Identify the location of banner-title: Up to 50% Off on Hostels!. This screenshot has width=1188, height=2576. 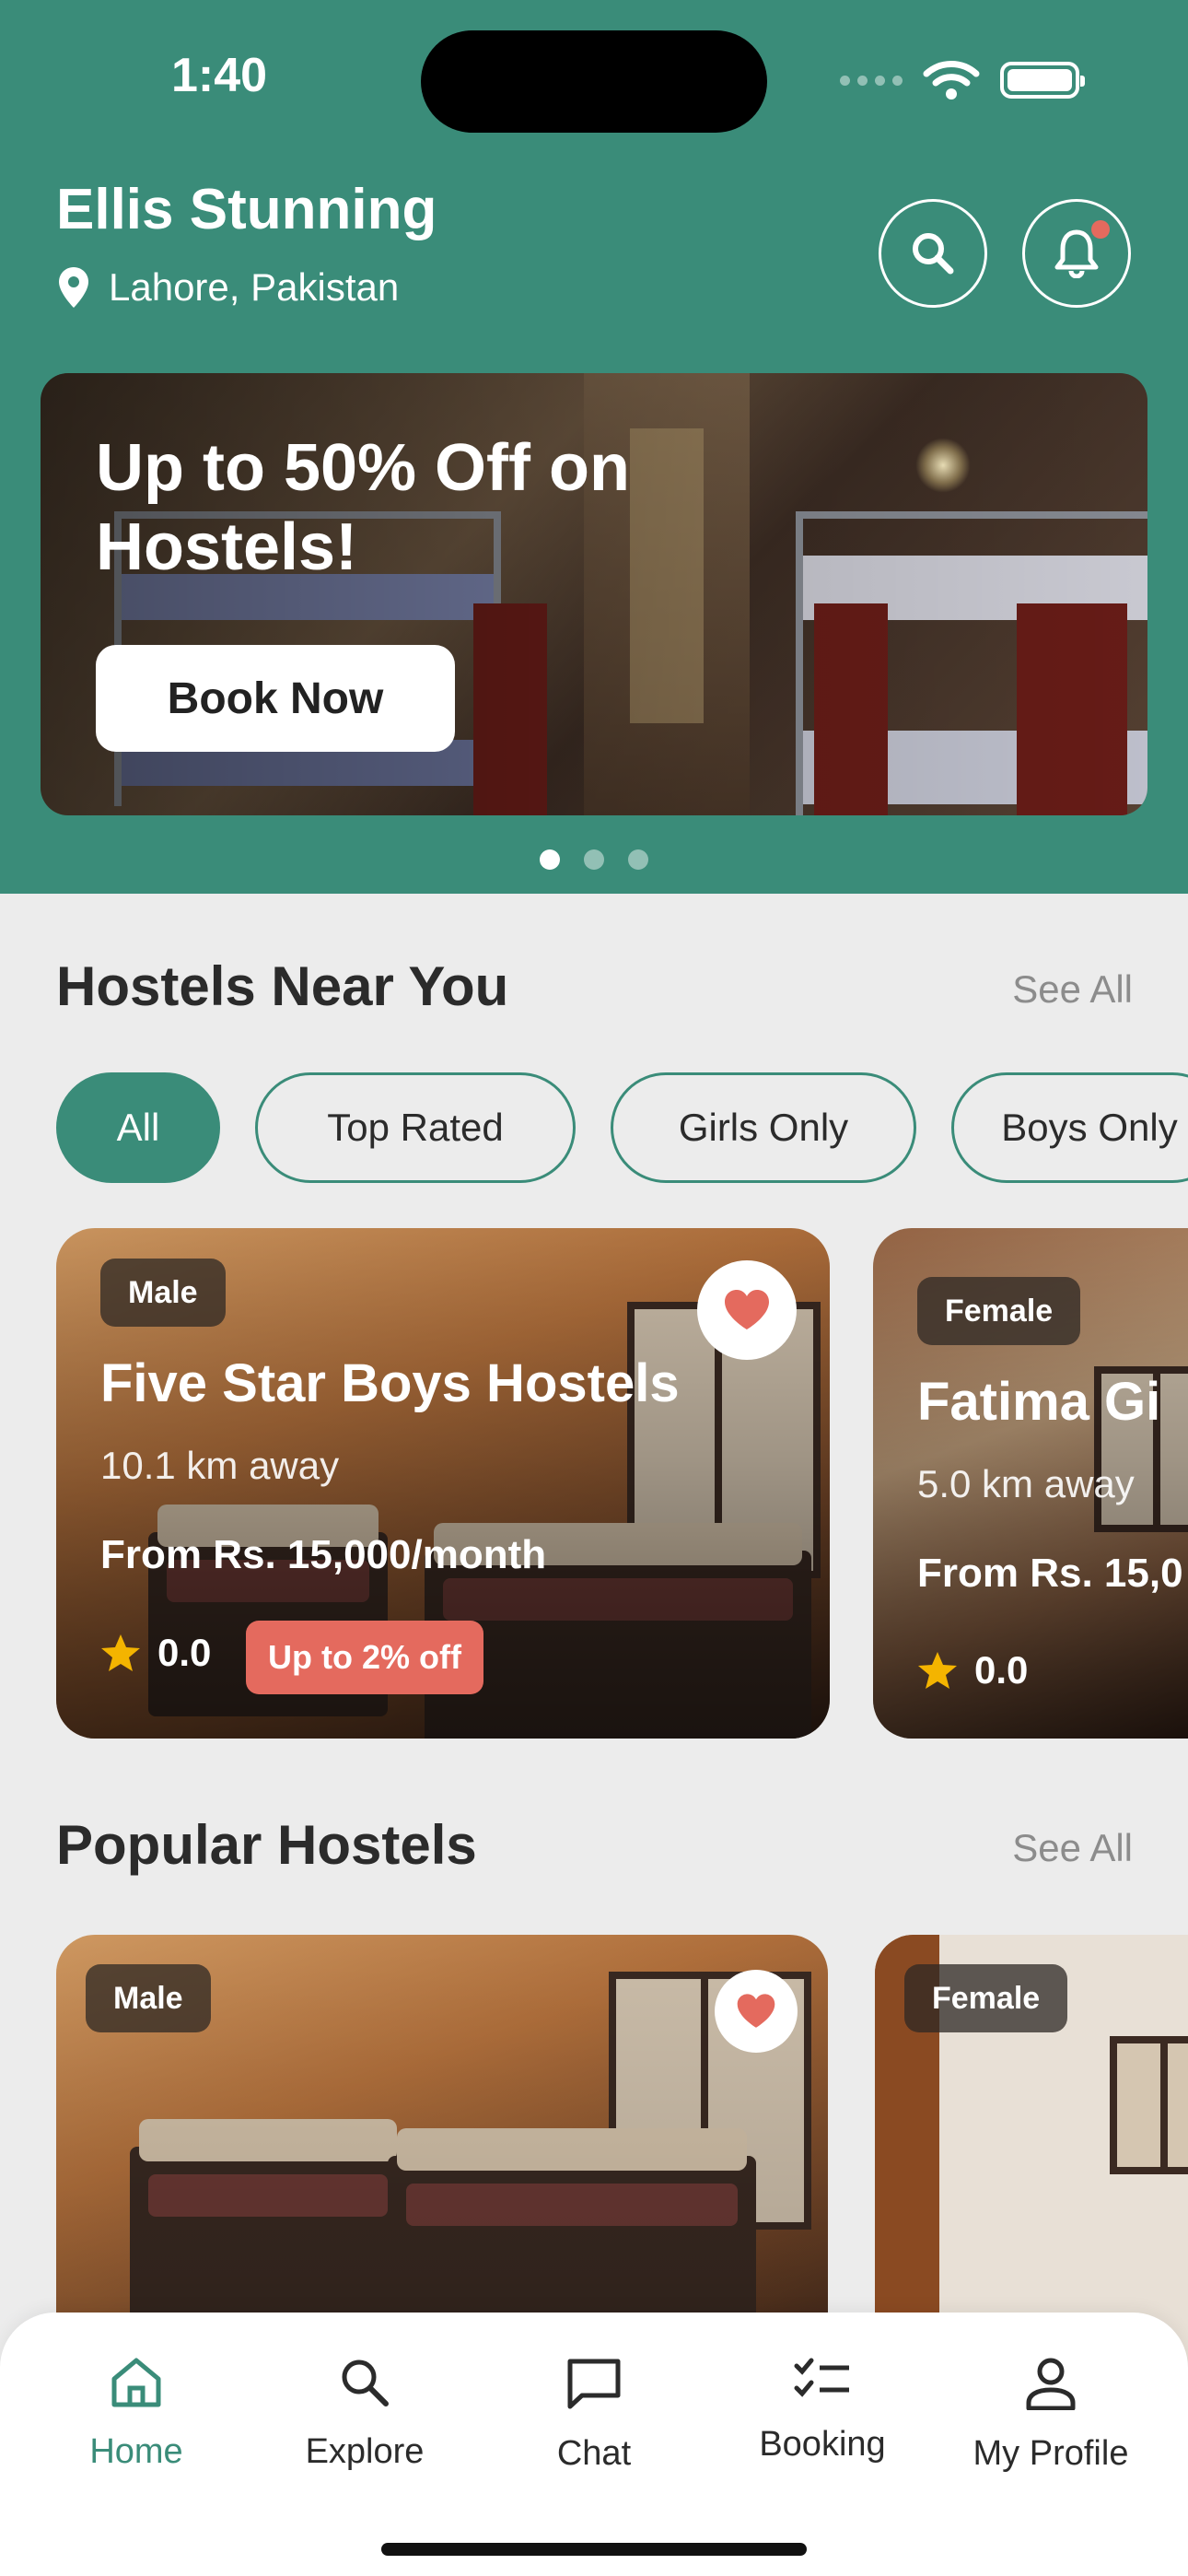
(363, 507).